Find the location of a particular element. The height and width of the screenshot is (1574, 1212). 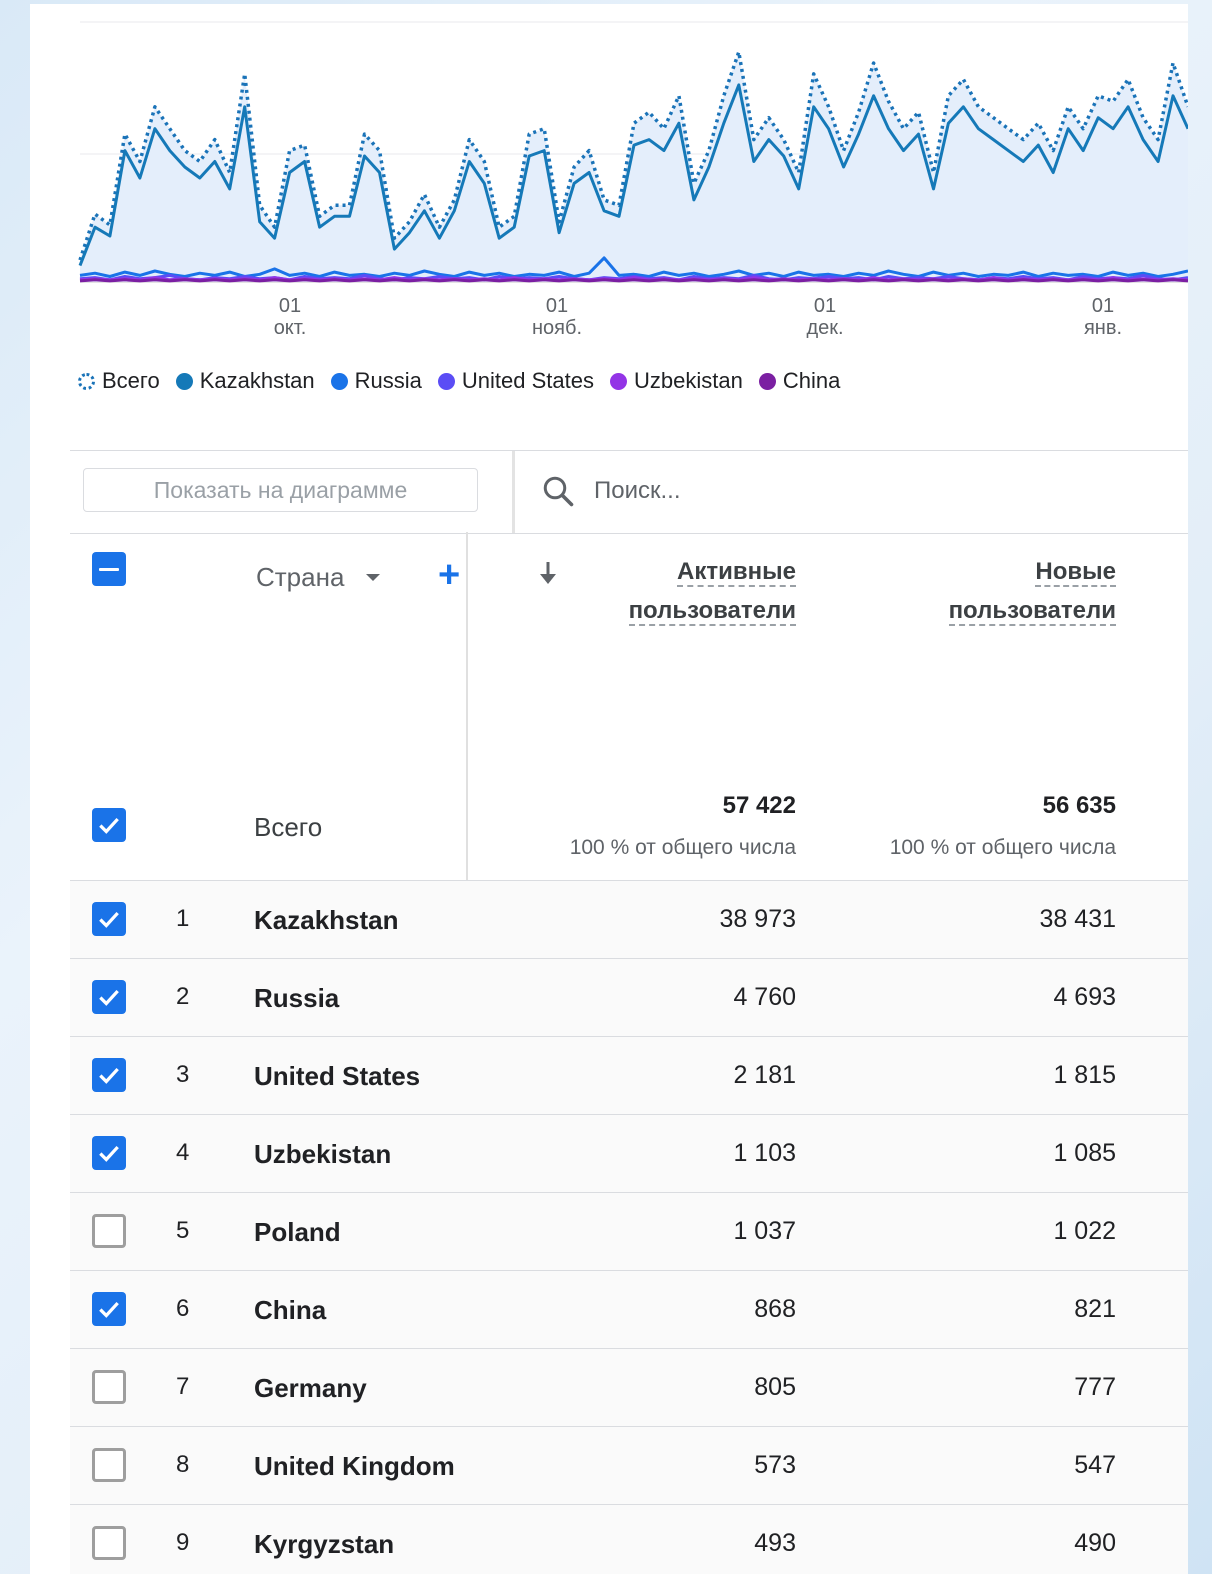

row-country: Poland is located at coordinates (297, 1232).